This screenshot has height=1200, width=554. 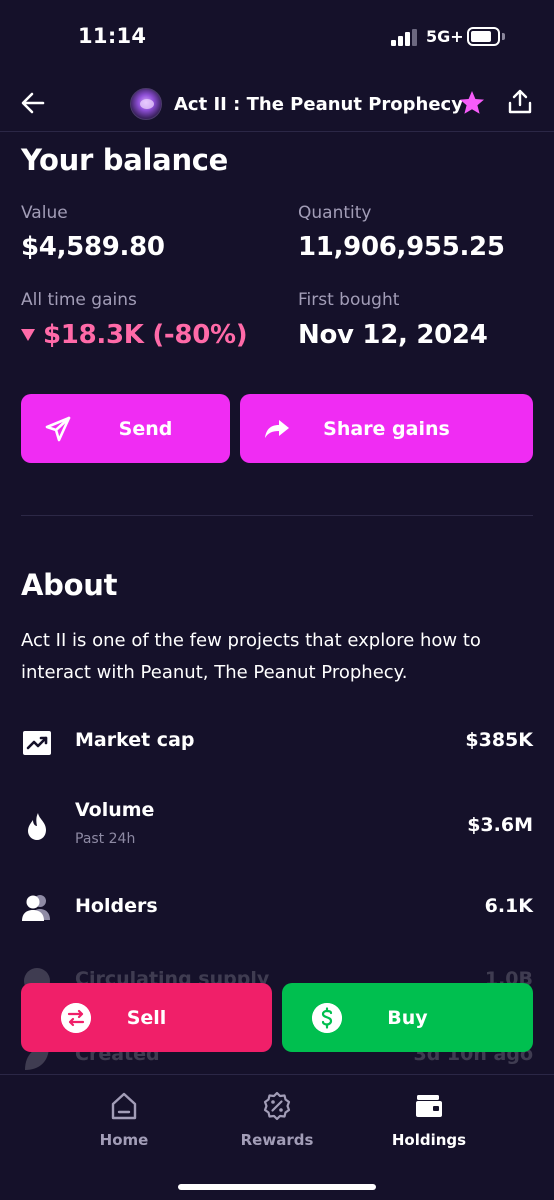 I want to click on tab-home: Home, so click(x=124, y=1121).